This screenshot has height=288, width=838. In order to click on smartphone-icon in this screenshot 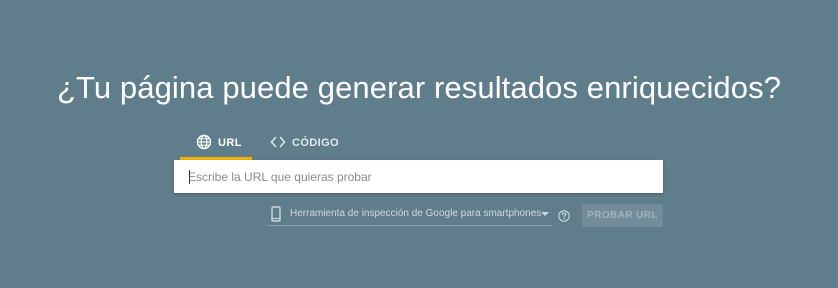, I will do `click(276, 214)`.